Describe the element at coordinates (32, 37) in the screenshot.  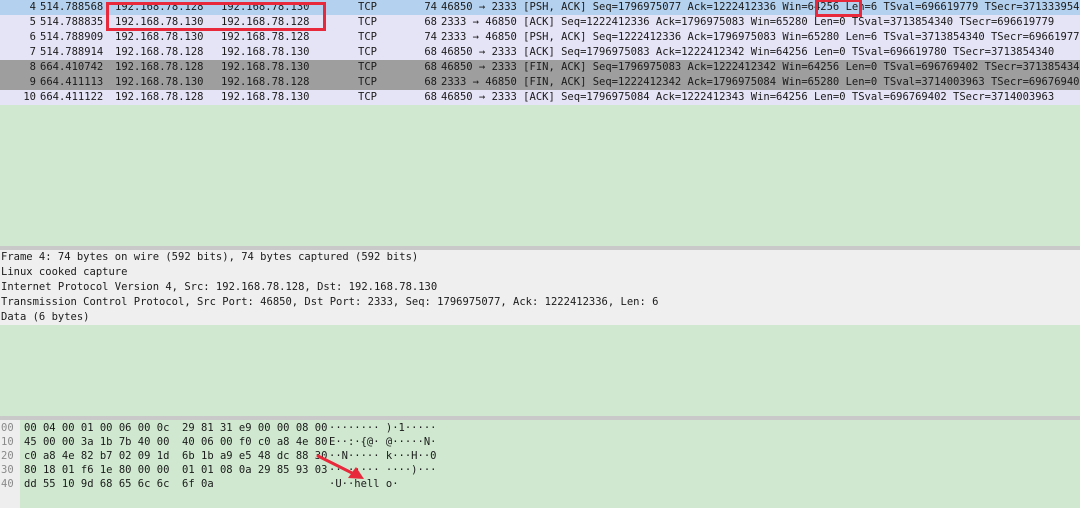
I see `packet-number: 6` at that location.